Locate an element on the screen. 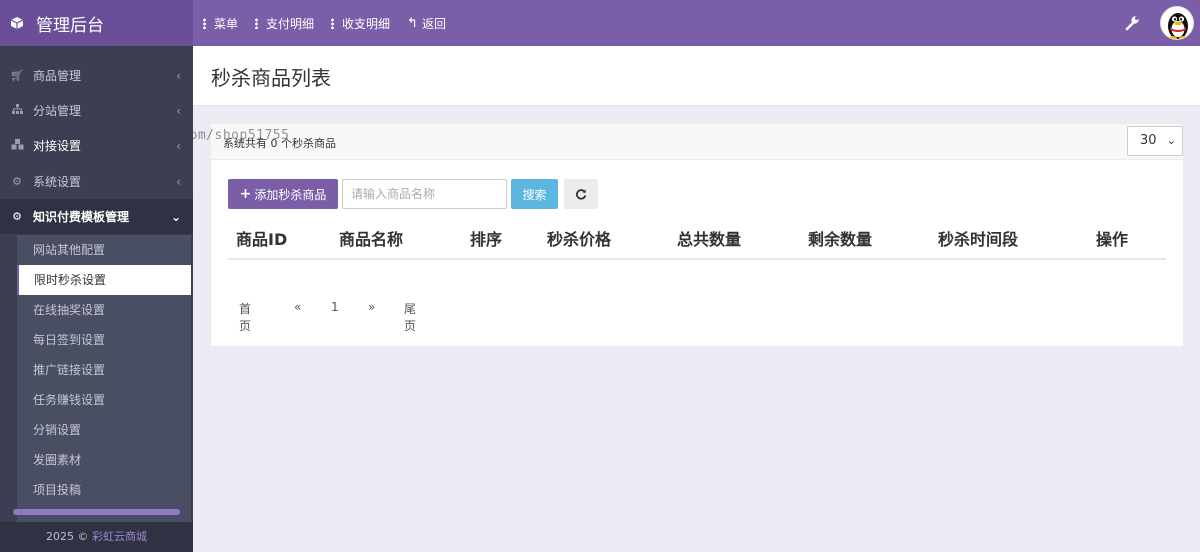 The image size is (1200, 552). refresh-button is located at coordinates (581, 194).